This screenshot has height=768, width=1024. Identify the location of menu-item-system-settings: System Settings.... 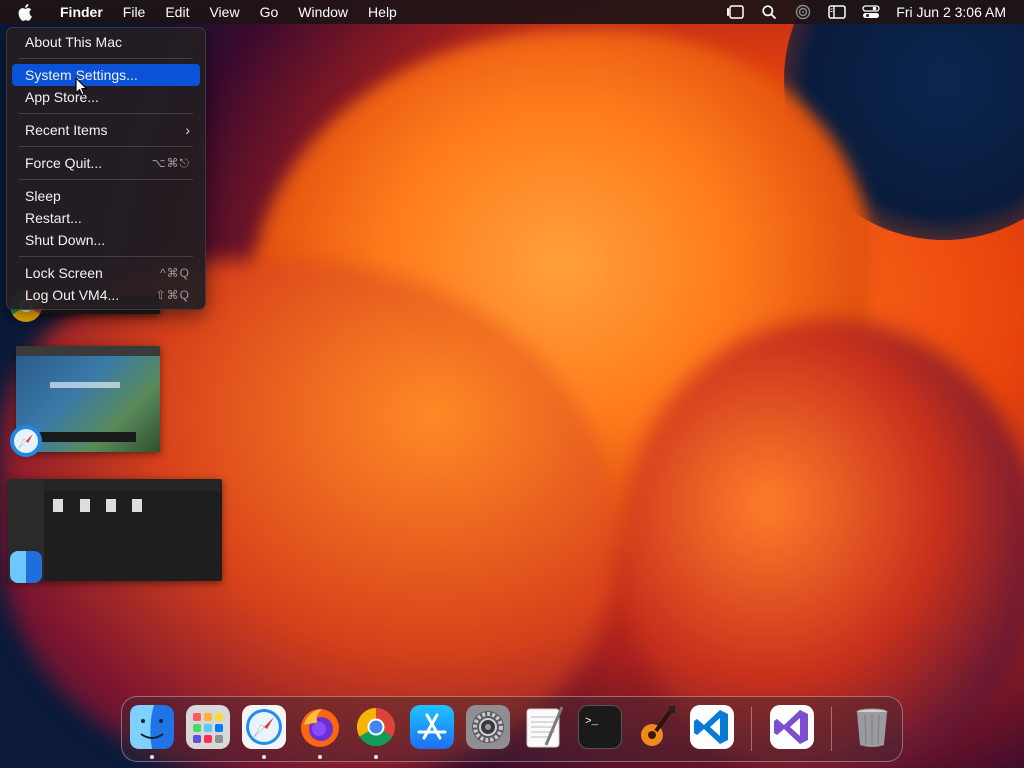
(106, 75).